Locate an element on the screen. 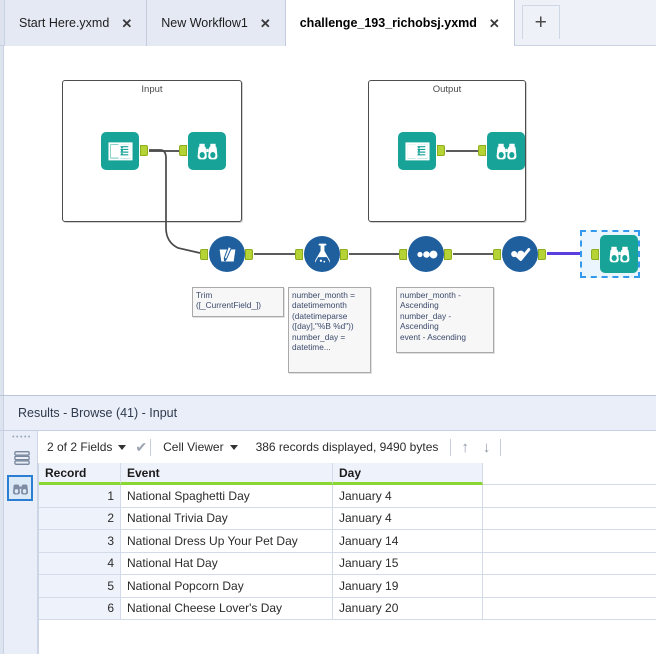 This screenshot has width=656, height=654. wire-formula-to-sort is located at coordinates (374, 254).